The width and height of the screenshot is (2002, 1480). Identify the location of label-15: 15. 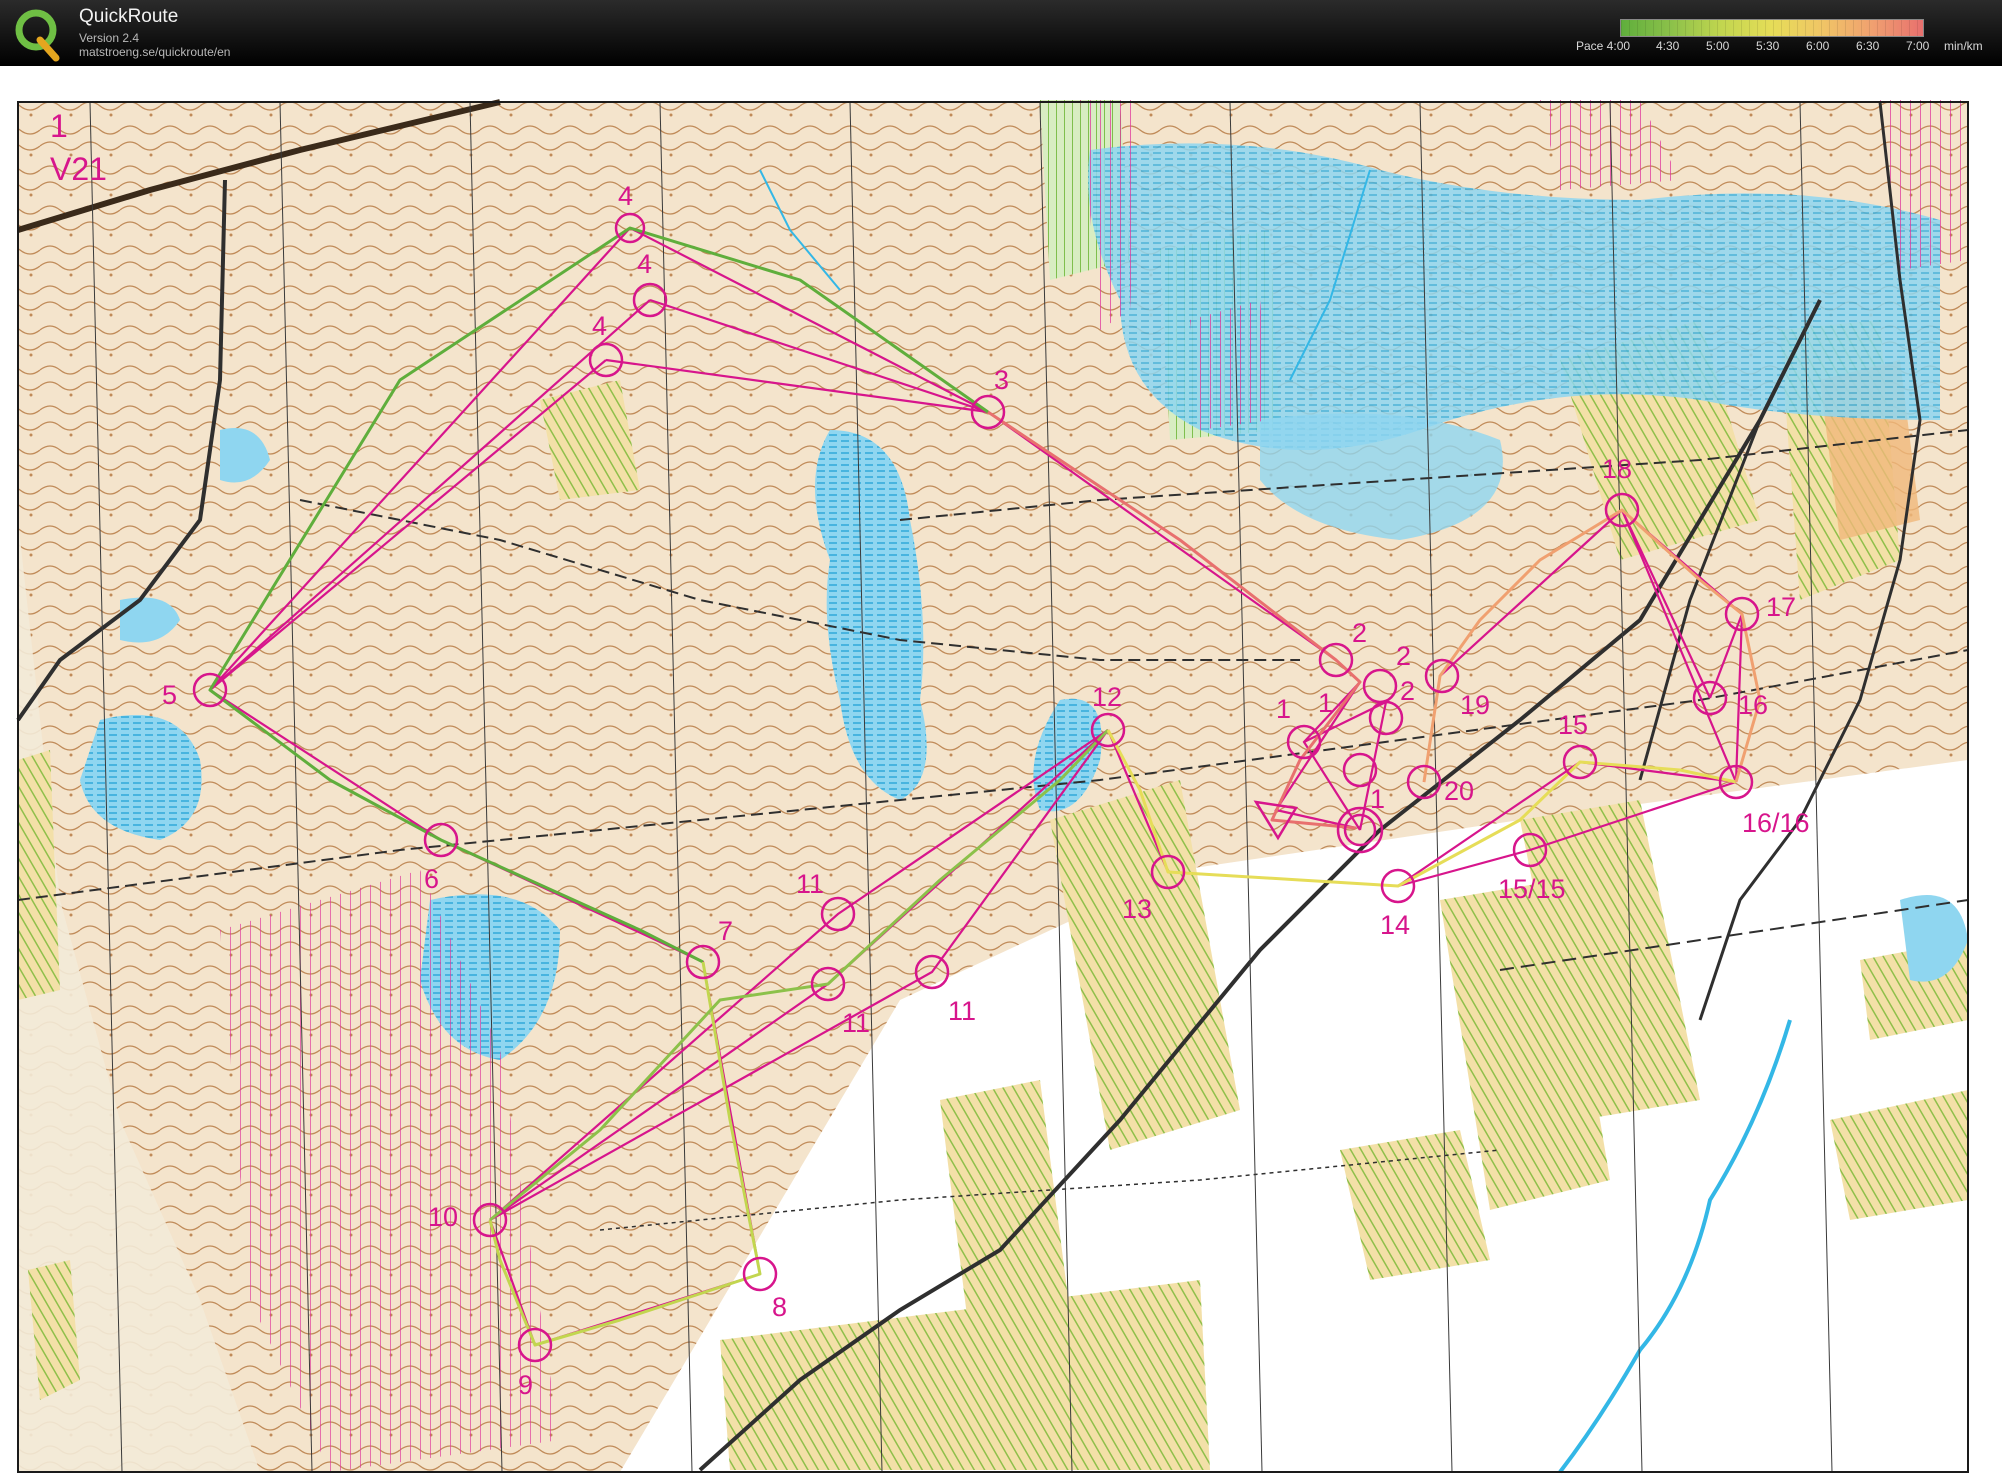
(1573, 725).